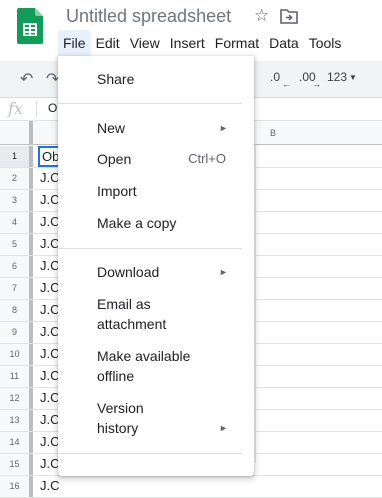 This screenshot has width=382, height=498. What do you see at coordinates (124, 304) in the screenshot?
I see `email-label-line1: Email as` at bounding box center [124, 304].